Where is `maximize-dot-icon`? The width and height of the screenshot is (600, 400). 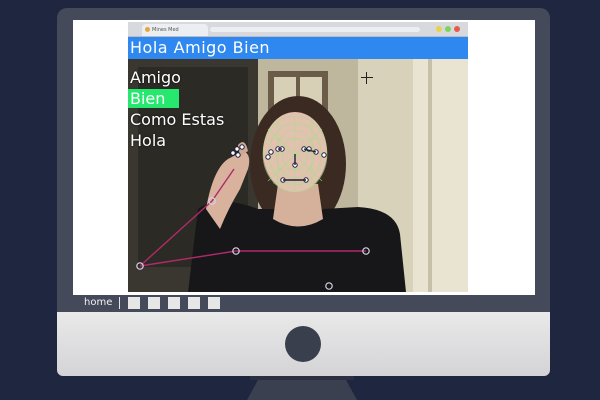 maximize-dot-icon is located at coordinates (448, 29).